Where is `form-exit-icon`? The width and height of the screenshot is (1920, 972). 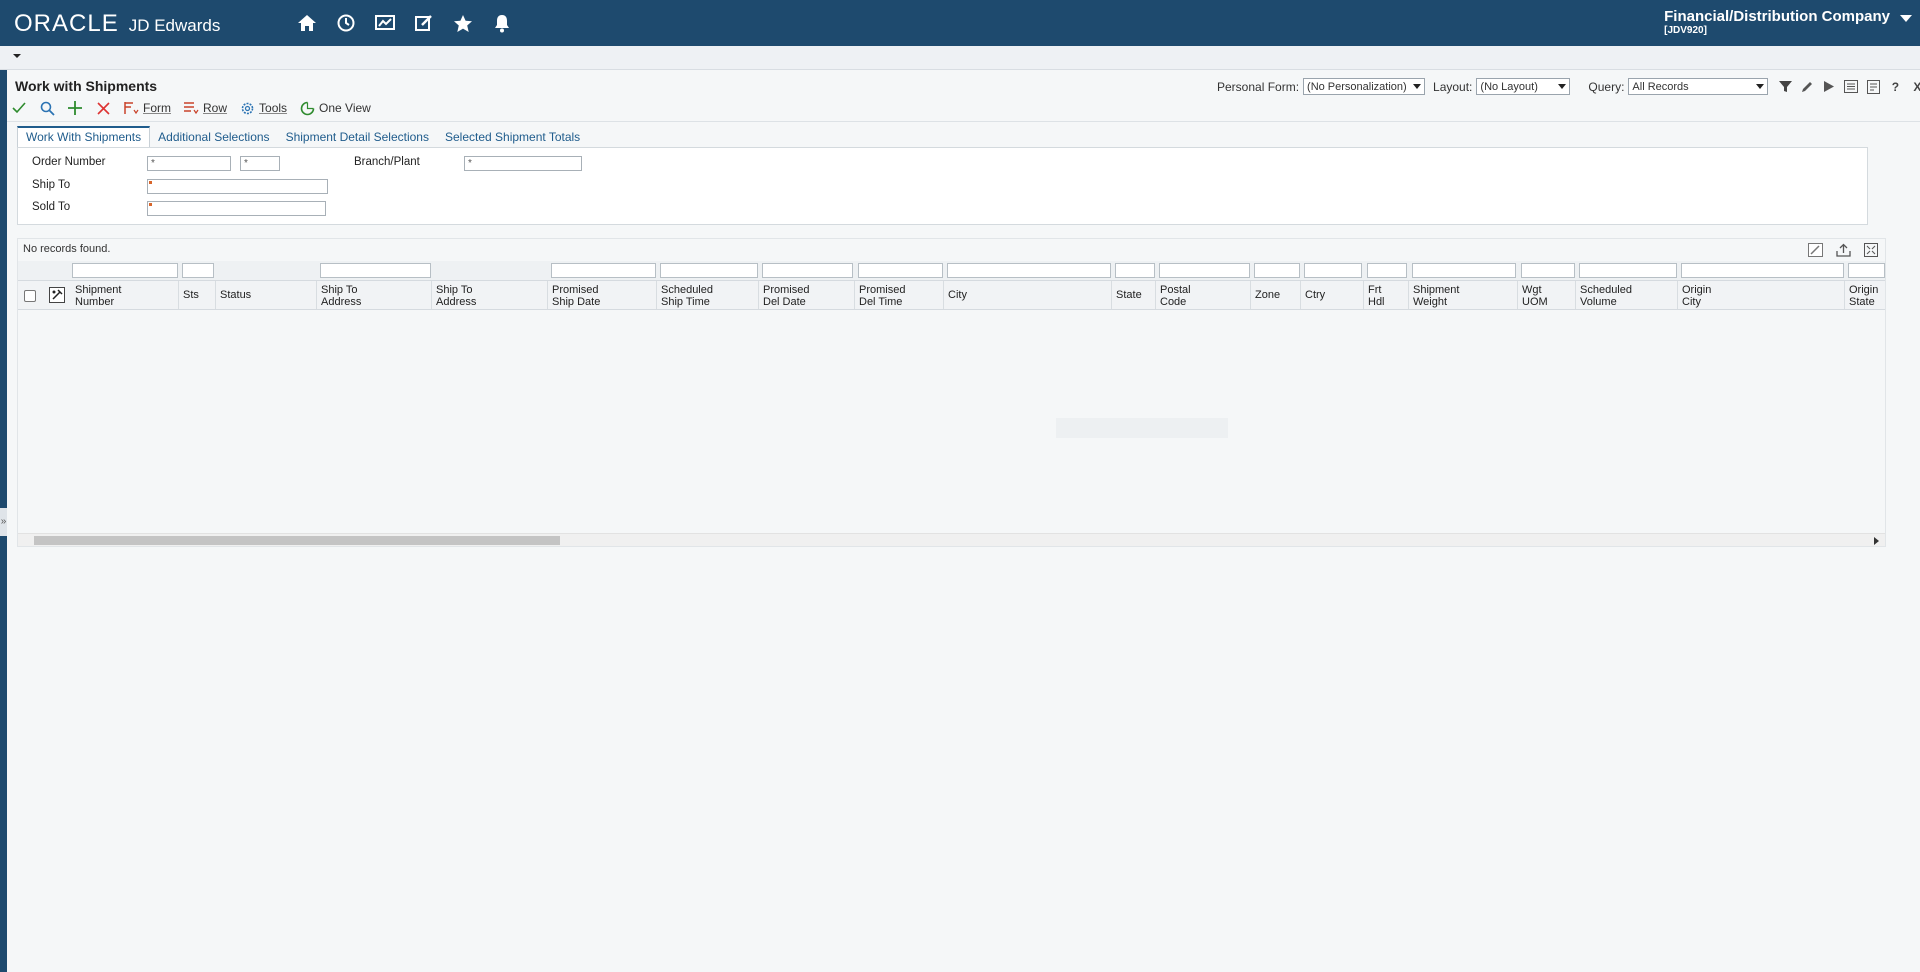 form-exit-icon is located at coordinates (131, 108).